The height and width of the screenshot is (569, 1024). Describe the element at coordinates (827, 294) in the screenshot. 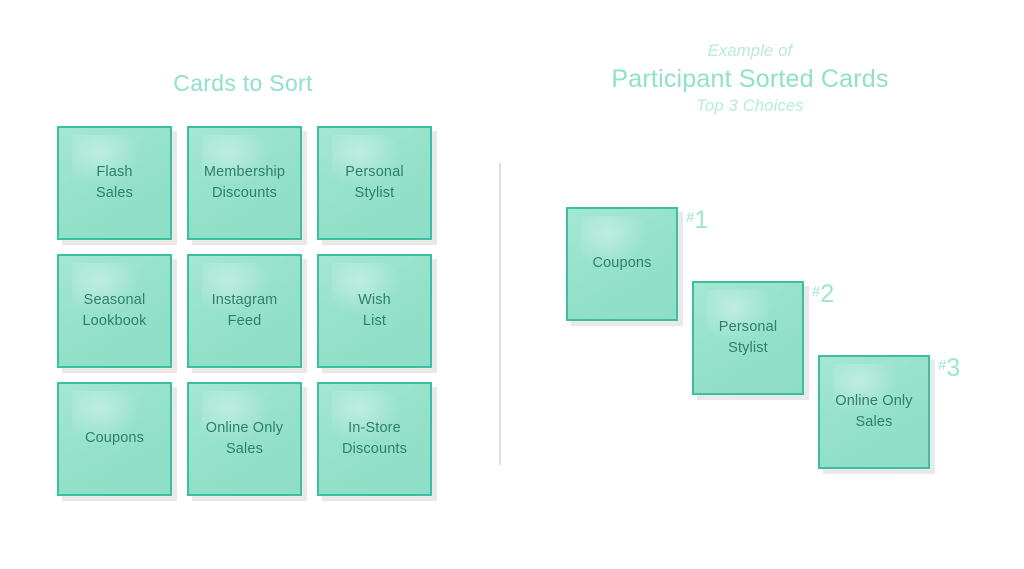

I see `rank-number: 2` at that location.